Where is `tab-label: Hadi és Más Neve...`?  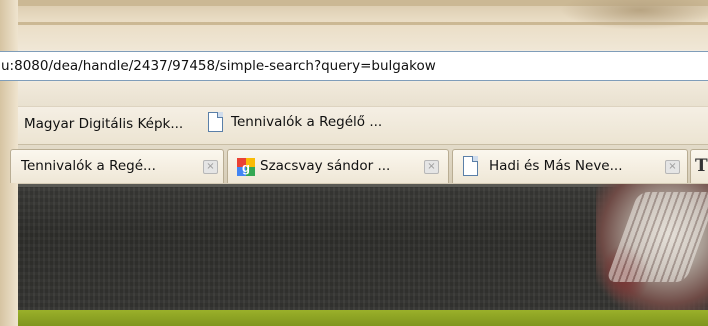
tab-label: Hadi és Más Neve... is located at coordinates (556, 166).